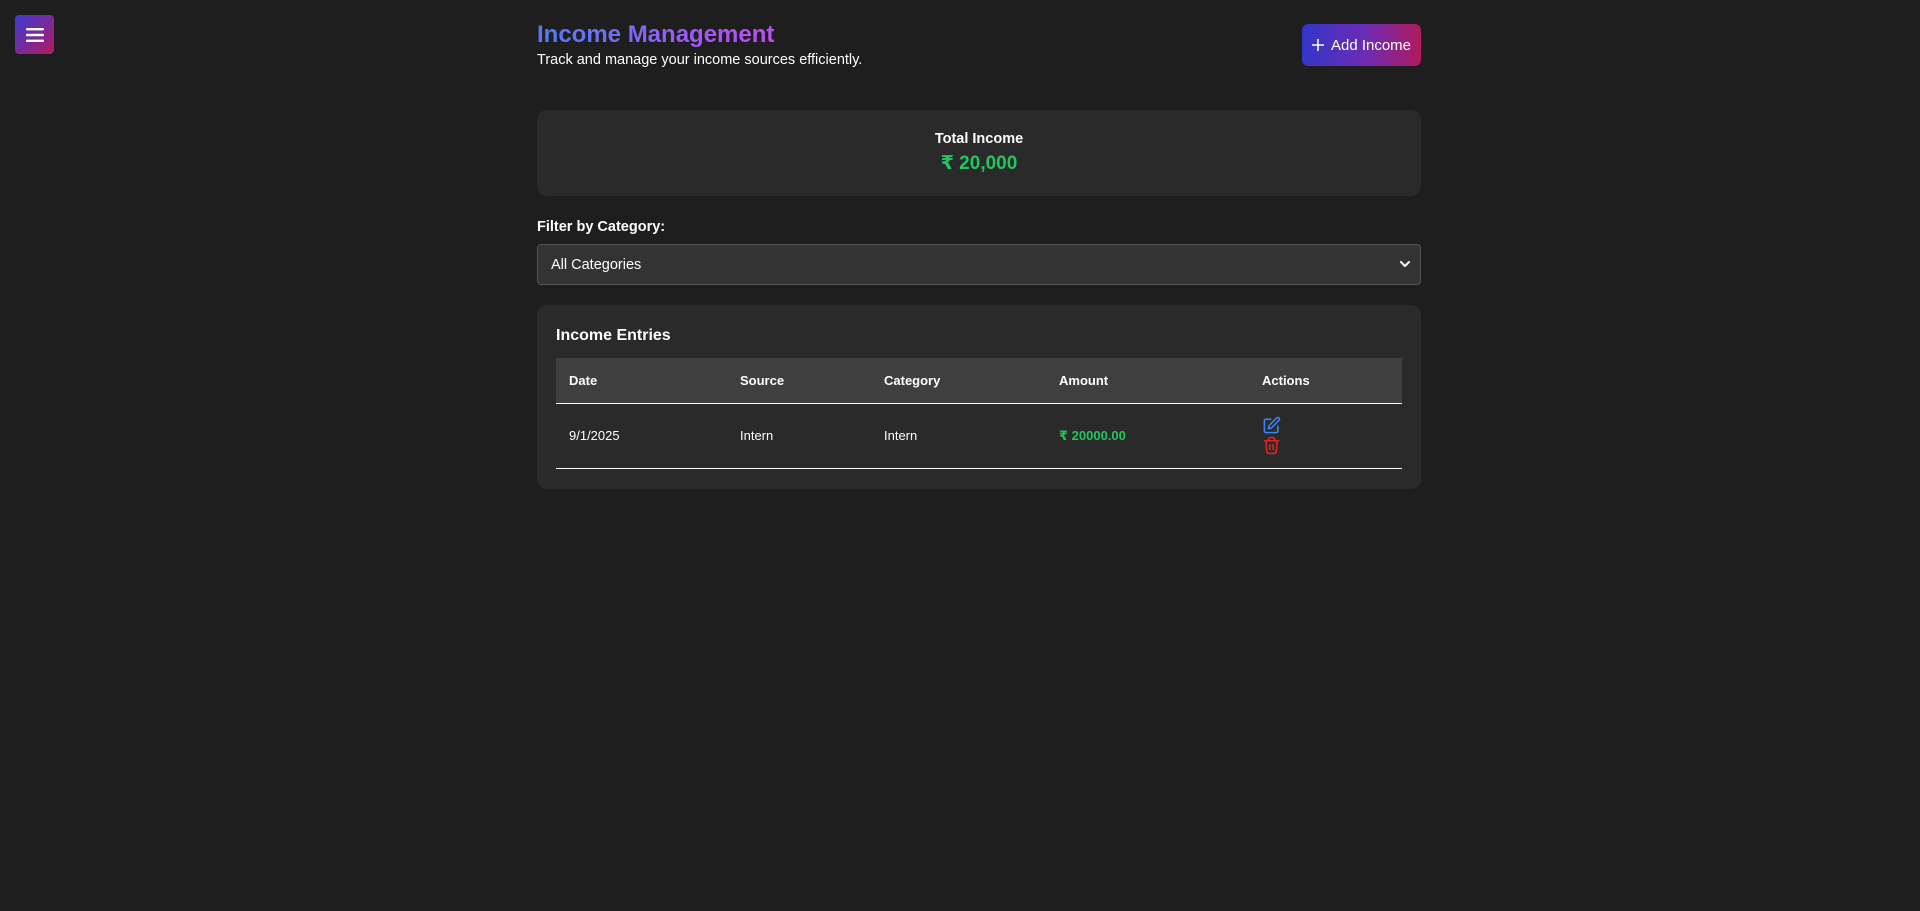 Image resolution: width=1920 pixels, height=911 pixels. I want to click on cell-amount: ₹ 20000.00, so click(1147, 436).